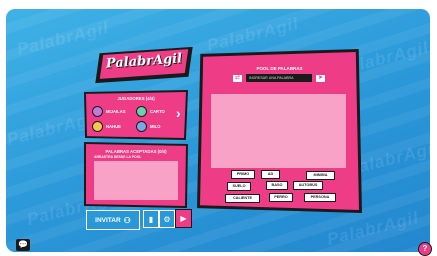 This screenshot has width=437, height=256. Describe the element at coordinates (279, 68) in the screenshot. I see `pool-title: POOL DE PALABRAS` at that location.